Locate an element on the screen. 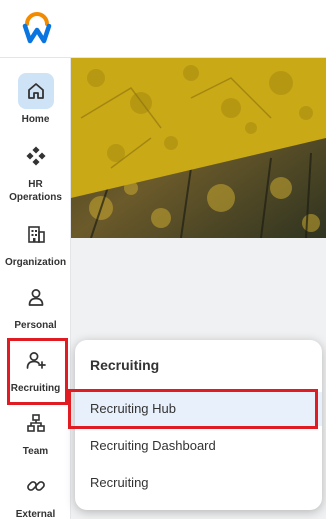  sidebar-item-hr-operations: HR Operations is located at coordinates (35, 171).